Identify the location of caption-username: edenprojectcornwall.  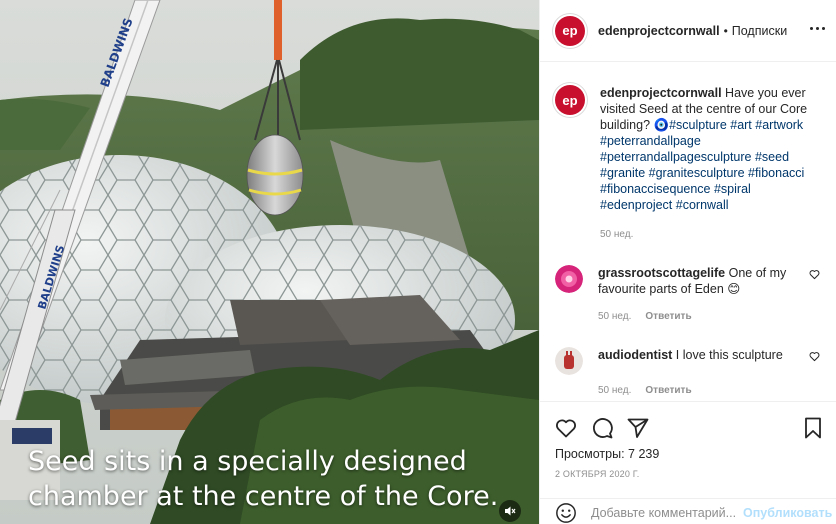
(661, 93).